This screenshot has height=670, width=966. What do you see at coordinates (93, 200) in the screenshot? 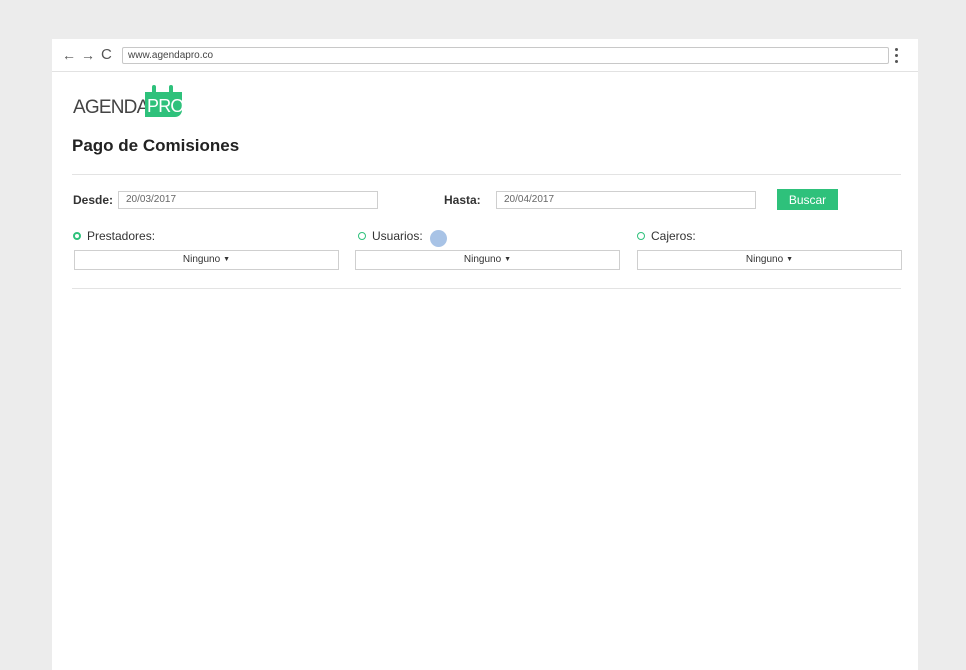
I see `desde-label: Desde:` at bounding box center [93, 200].